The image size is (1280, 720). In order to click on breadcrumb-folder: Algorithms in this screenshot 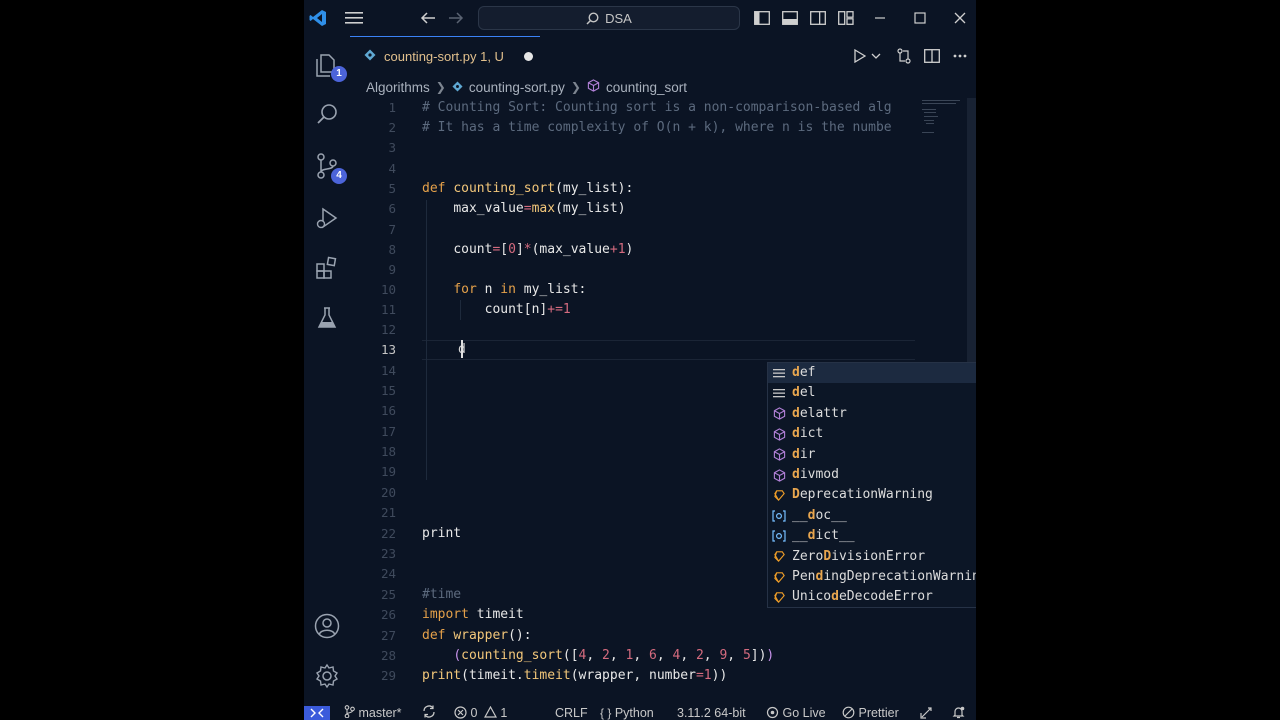, I will do `click(398, 87)`.